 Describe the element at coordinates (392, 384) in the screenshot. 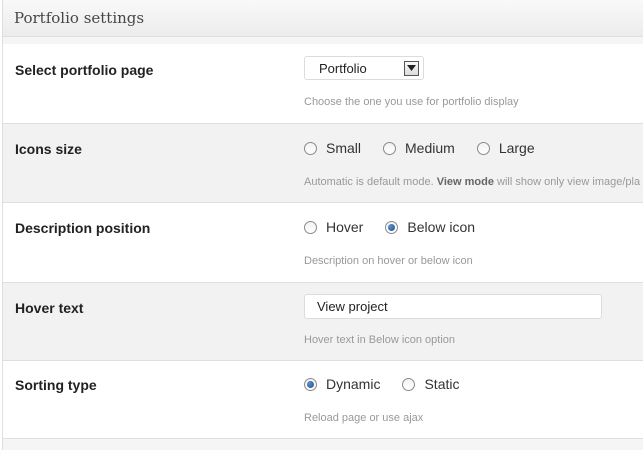

I see `sorting-type-radio-group: Dynamic Static` at that location.